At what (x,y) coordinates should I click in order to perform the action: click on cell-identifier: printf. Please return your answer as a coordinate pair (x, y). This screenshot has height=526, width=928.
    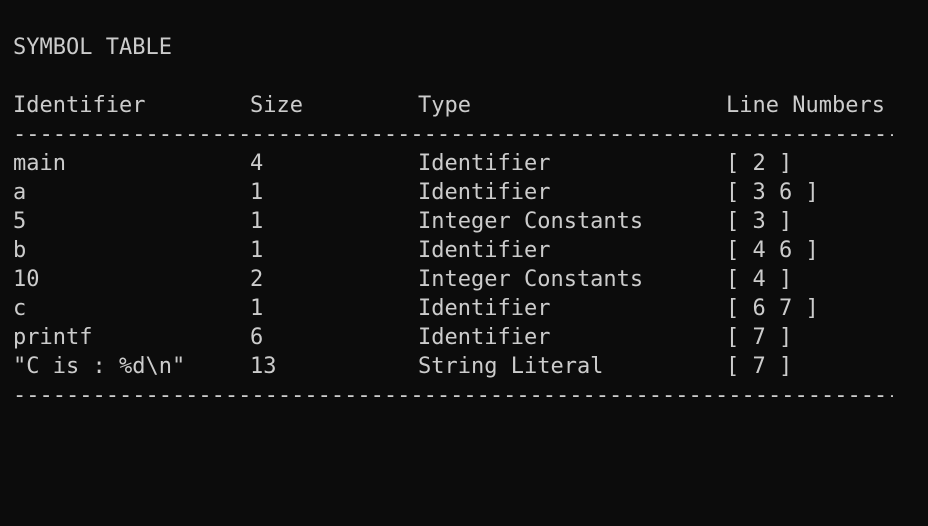
    Looking at the image, I should click on (53, 337).